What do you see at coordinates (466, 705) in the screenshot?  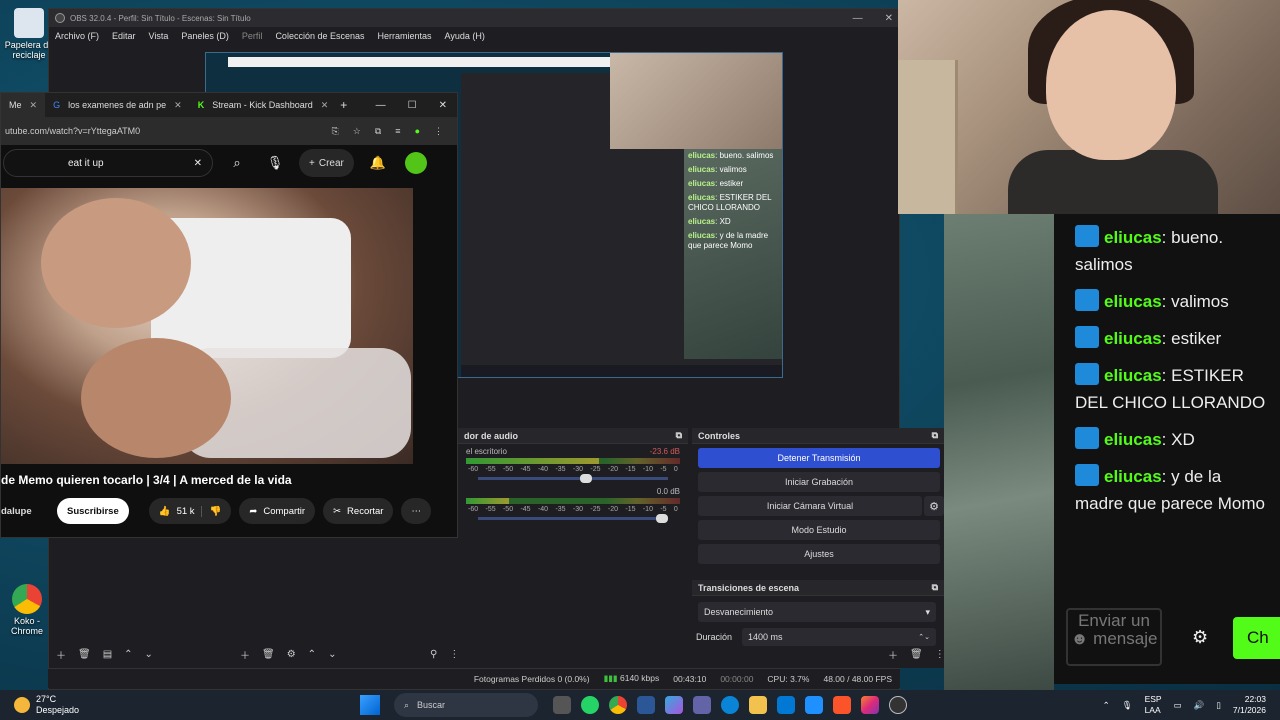 I see `taskbar-search: ⌕ Buscar` at bounding box center [466, 705].